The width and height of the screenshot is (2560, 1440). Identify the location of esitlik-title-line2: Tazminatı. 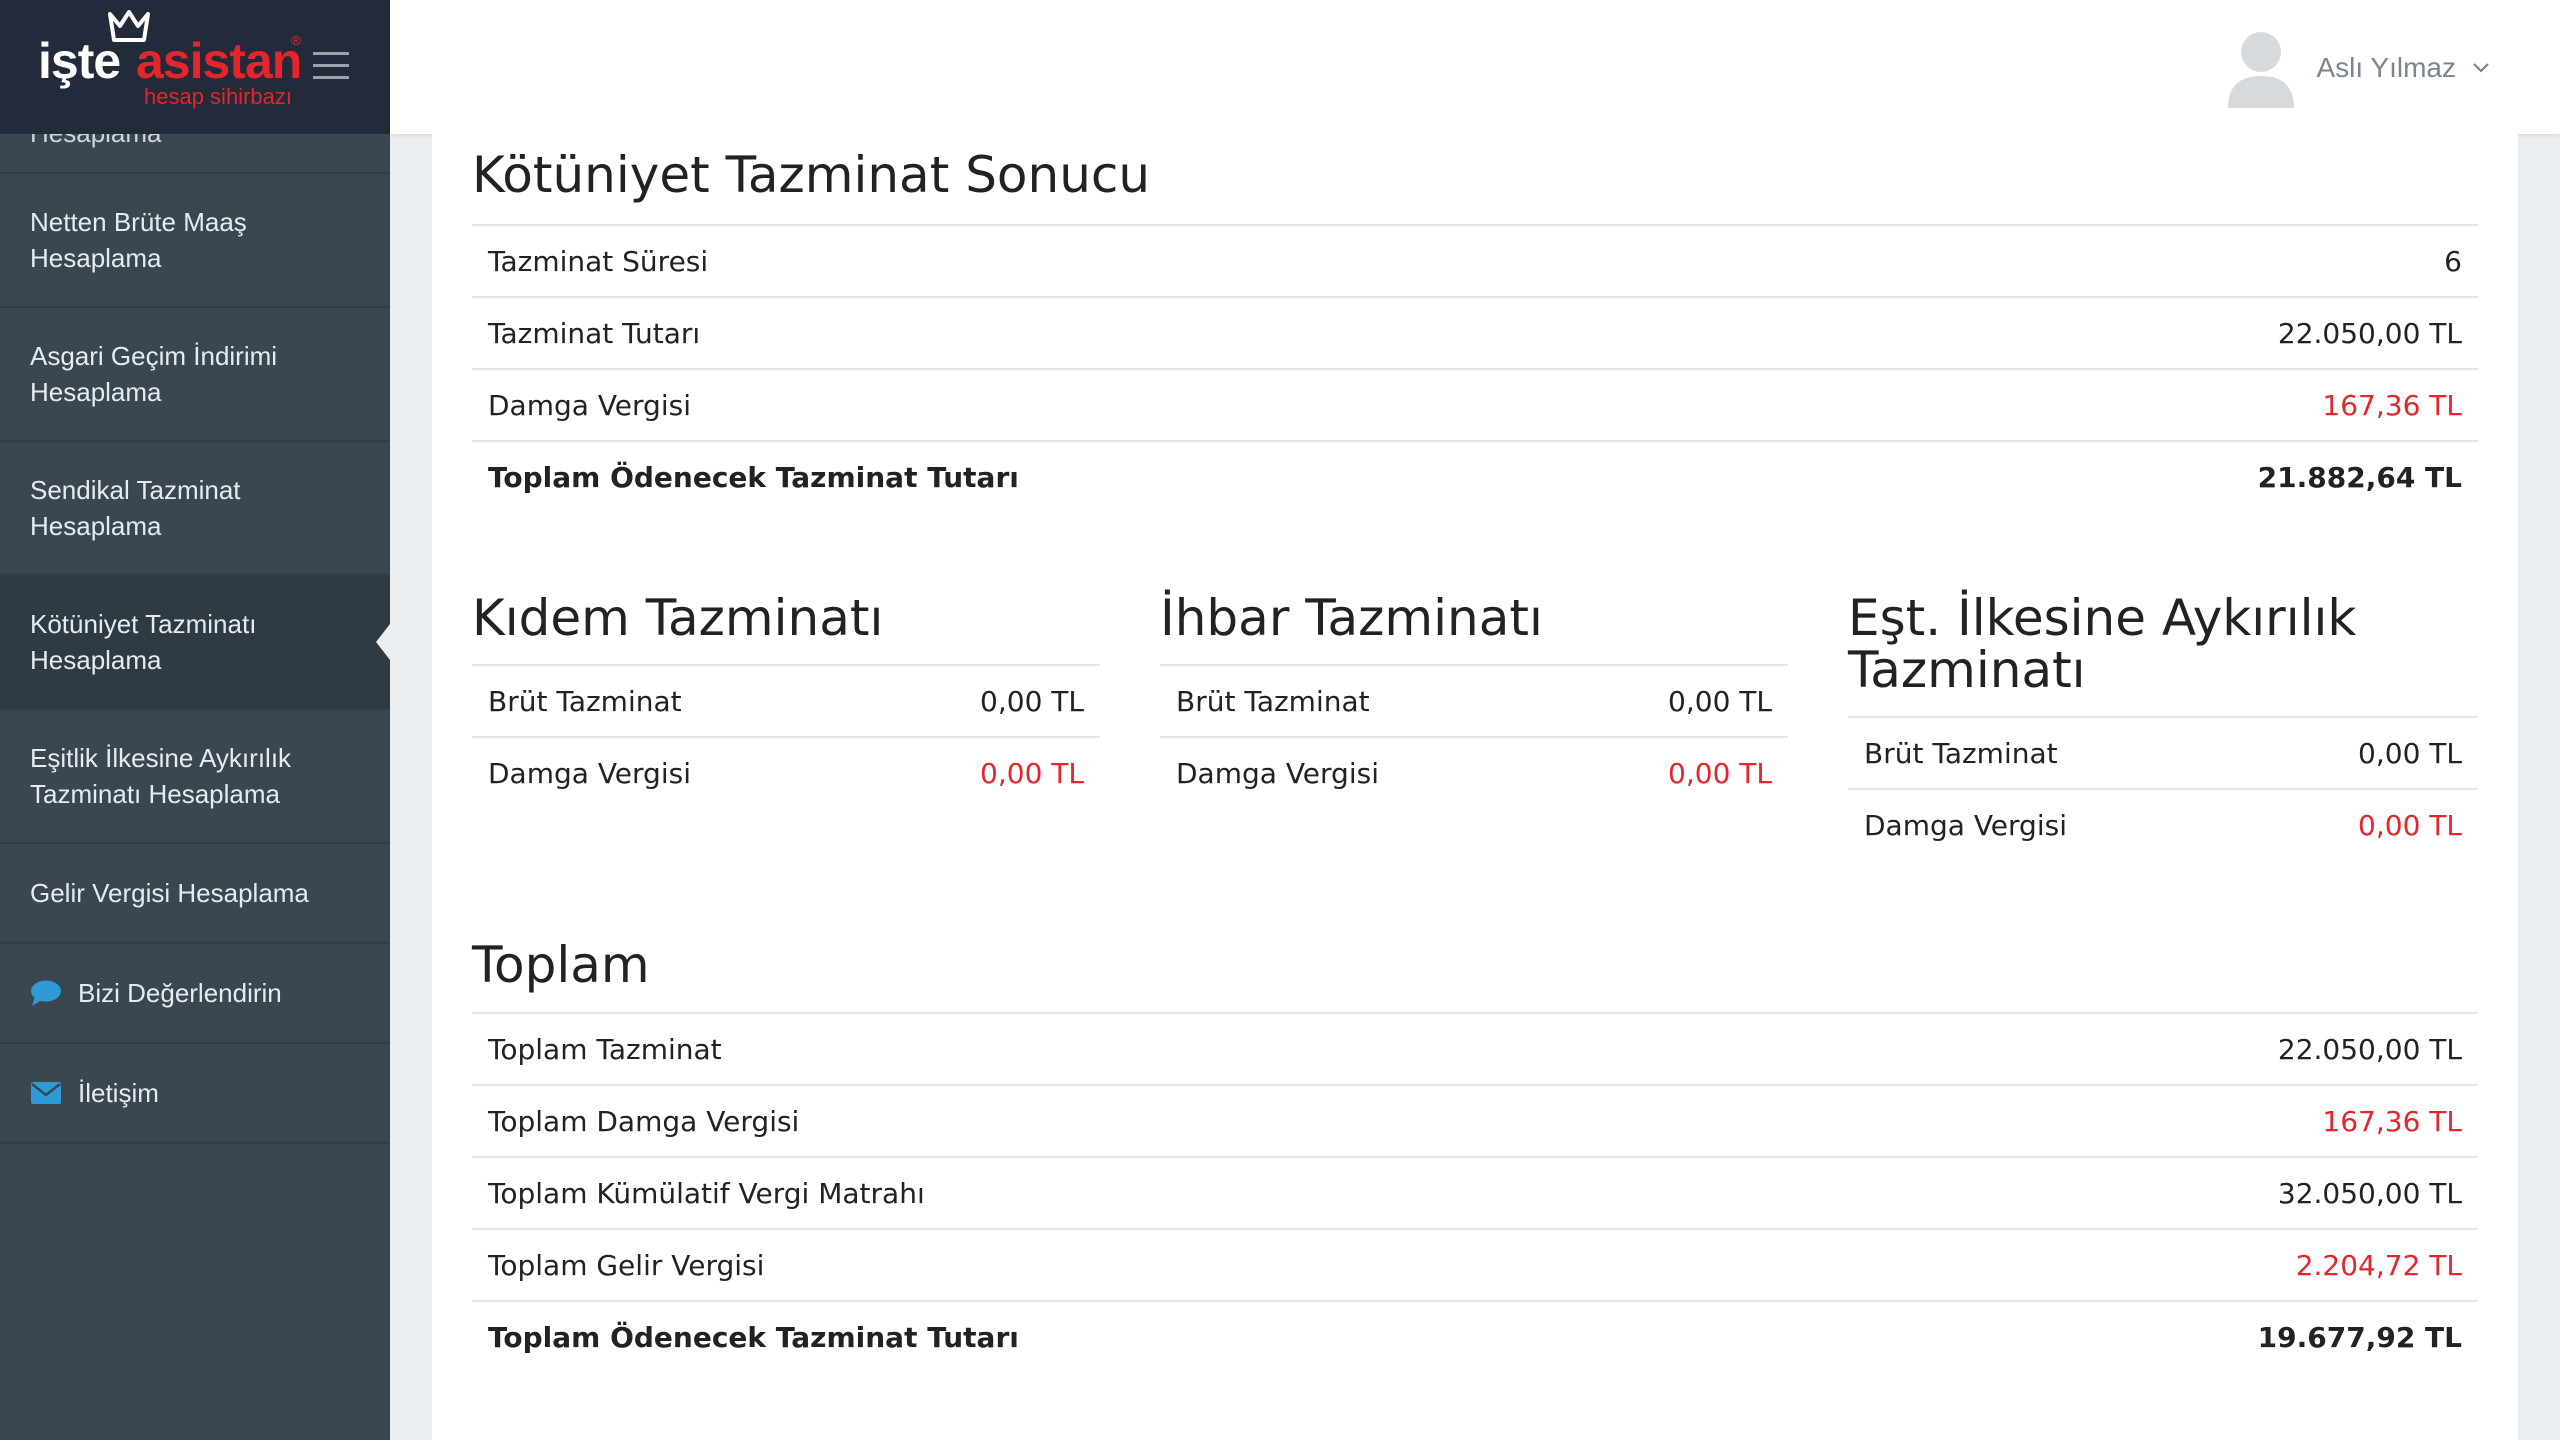
(1967, 670).